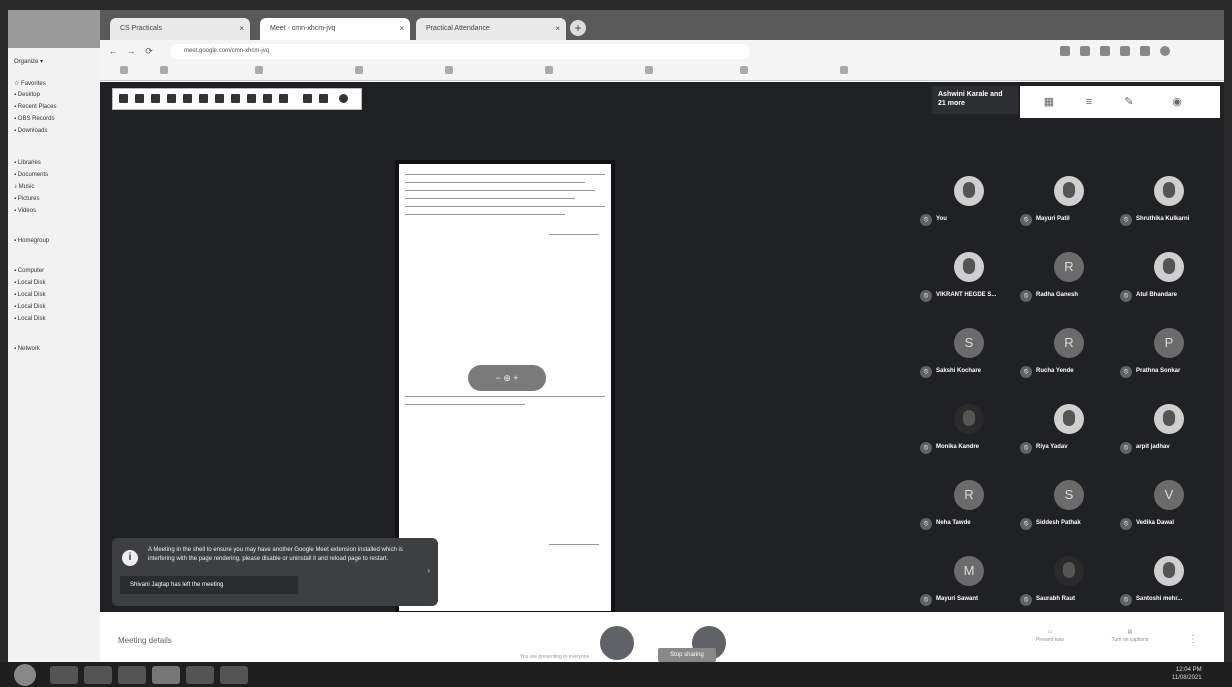 Image resolution: width=1232 pixels, height=687 pixels. What do you see at coordinates (1177, 102) in the screenshot?
I see `account-icon: ◉` at bounding box center [1177, 102].